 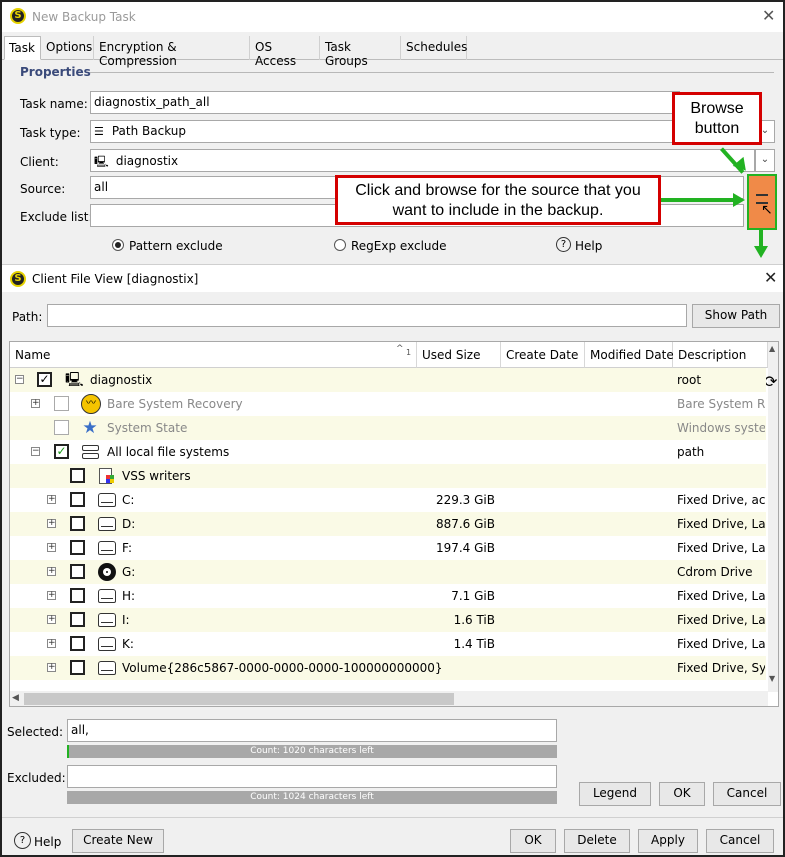 I want to click on path-input, so click(x=367, y=315).